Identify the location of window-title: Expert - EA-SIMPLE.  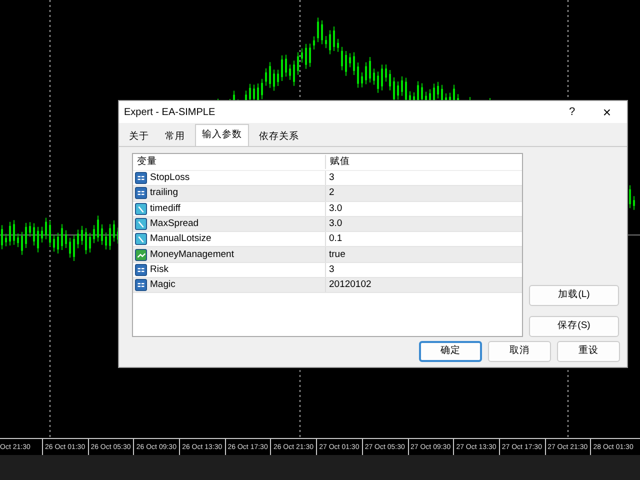
(170, 113).